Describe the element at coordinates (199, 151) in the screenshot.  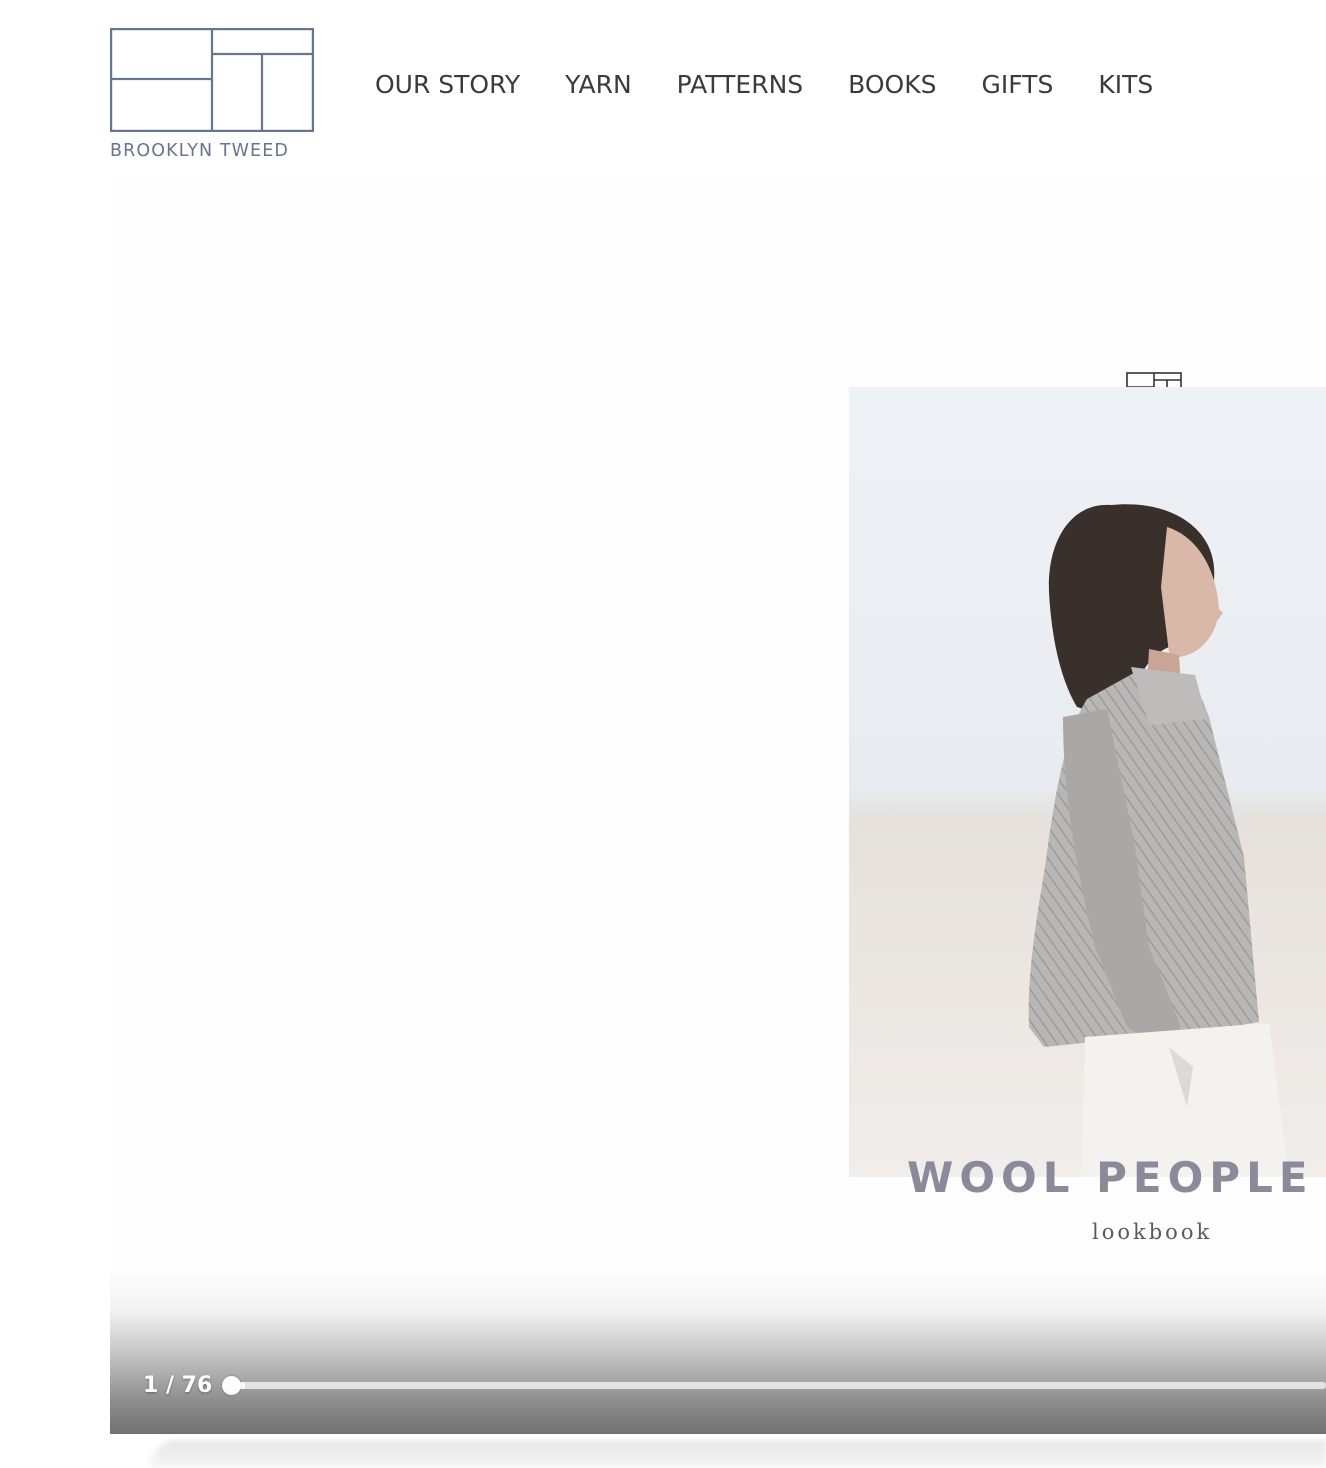
I see `brand-name: BROOKLYN TWEED` at that location.